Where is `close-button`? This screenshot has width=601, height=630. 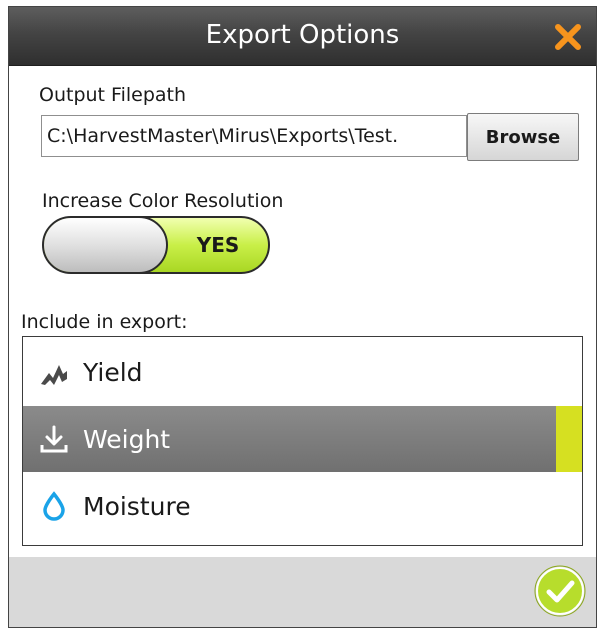 close-button is located at coordinates (568, 37).